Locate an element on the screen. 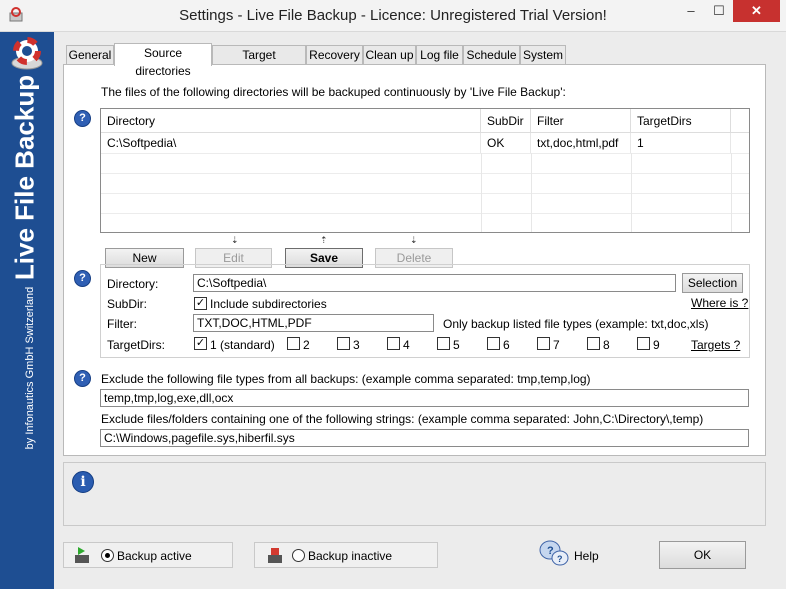 The image size is (786, 589). tab-general: General is located at coordinates (90, 55).